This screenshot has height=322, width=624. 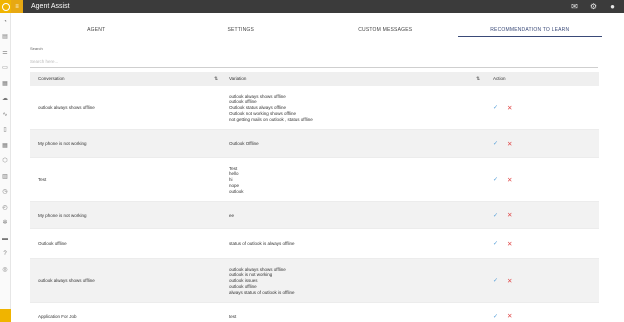 I want to click on chat-icon: ▭, so click(x=5, y=68).